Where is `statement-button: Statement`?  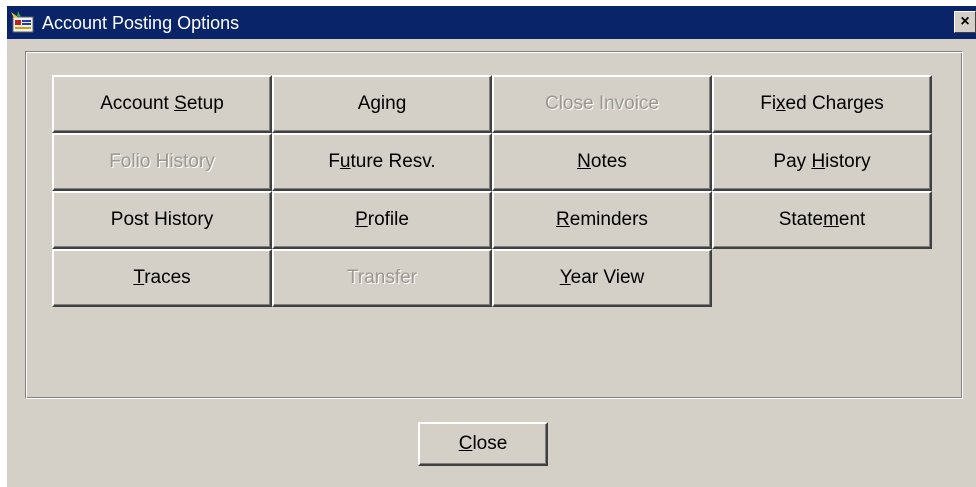 statement-button: Statement is located at coordinates (822, 220).